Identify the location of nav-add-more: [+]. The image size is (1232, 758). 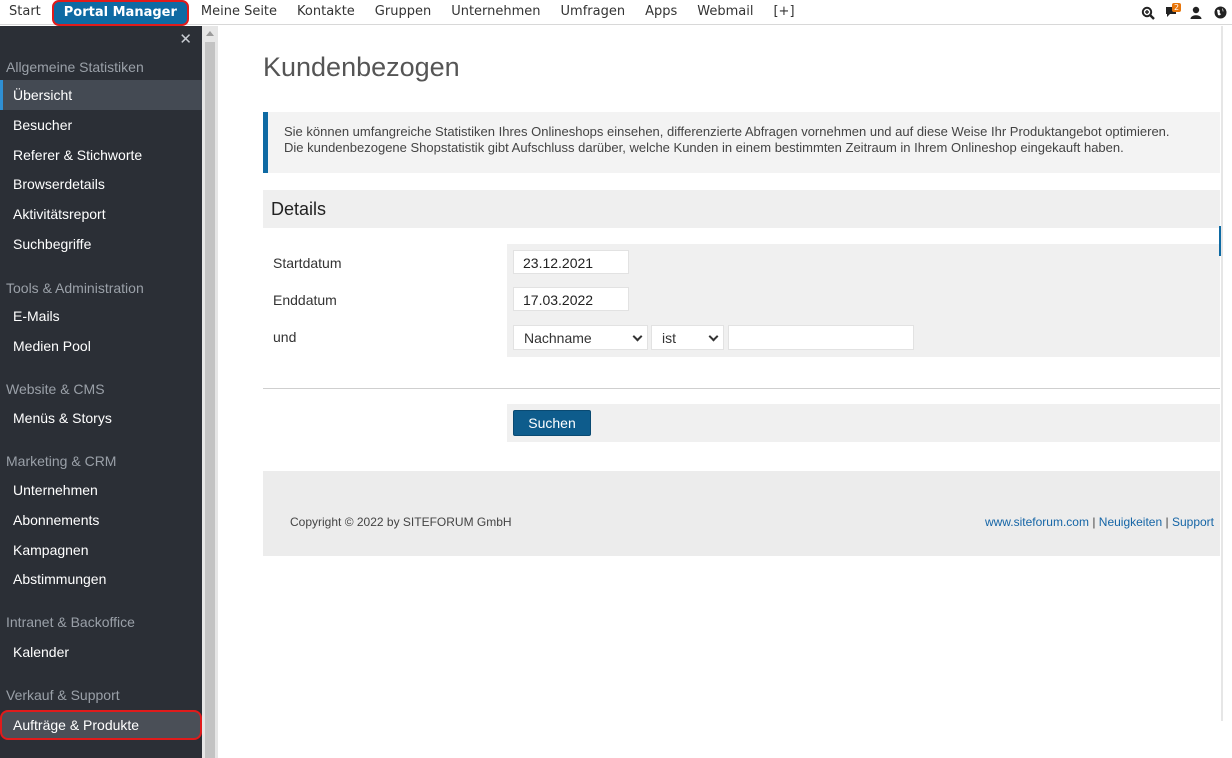
(783, 12).